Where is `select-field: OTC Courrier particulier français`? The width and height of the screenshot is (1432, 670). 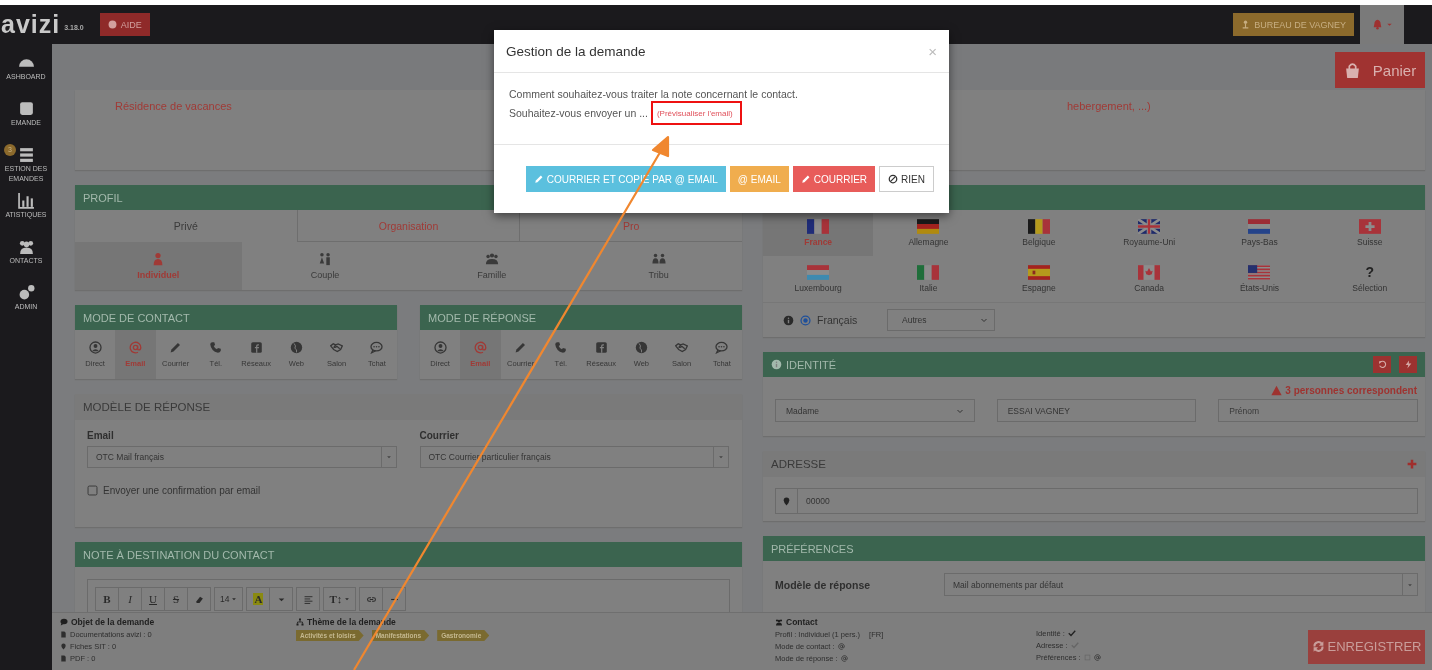 select-field: OTC Courrier particulier français is located at coordinates (574, 457).